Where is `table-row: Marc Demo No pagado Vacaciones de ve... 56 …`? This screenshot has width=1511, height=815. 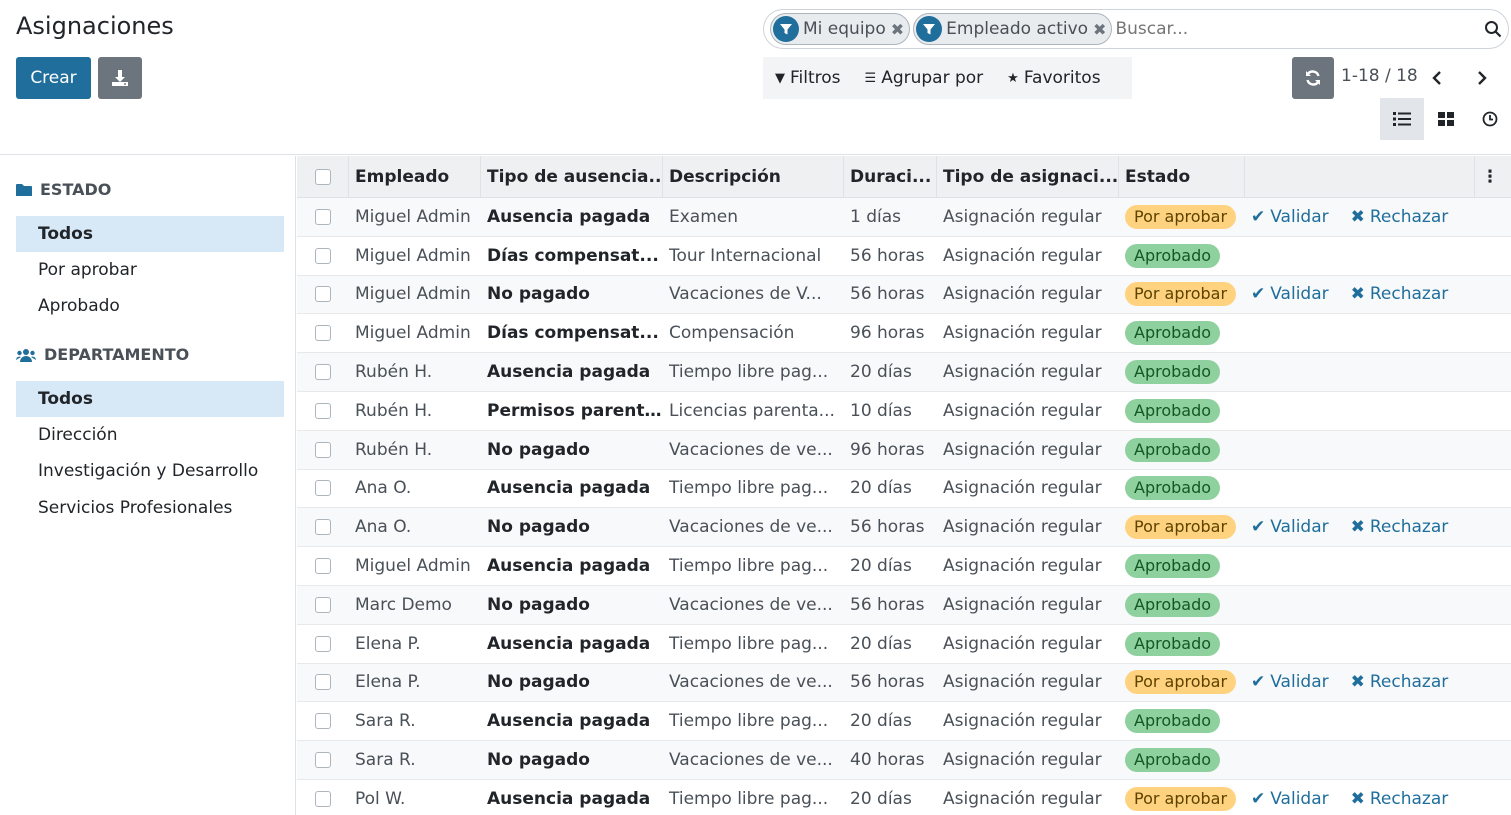 table-row: Marc Demo No pagado Vacaciones de ve... 56 … is located at coordinates (904, 605).